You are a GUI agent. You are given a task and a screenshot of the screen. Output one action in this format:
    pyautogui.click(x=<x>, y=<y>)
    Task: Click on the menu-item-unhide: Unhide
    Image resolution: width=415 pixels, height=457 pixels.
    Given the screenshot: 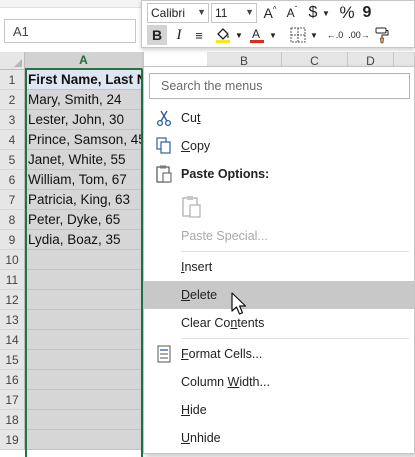 What is the action you would take?
    pyautogui.click(x=279, y=438)
    